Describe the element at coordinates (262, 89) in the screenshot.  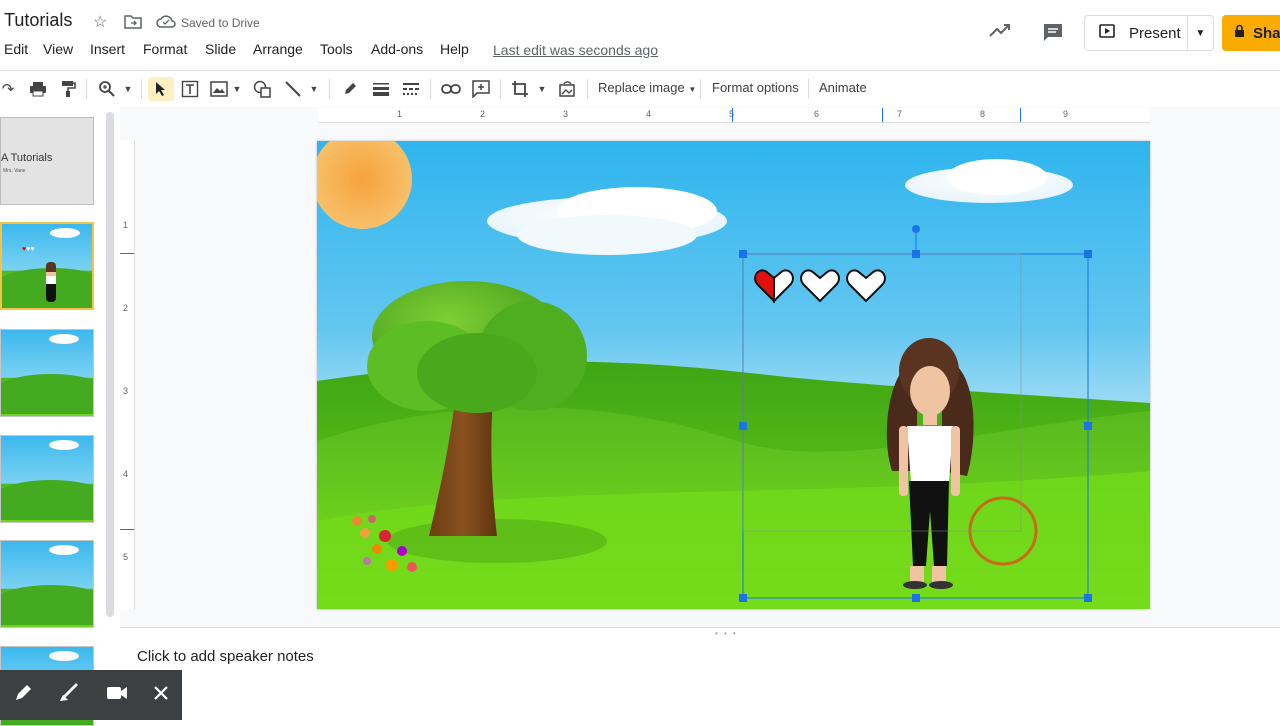
I see `shape-icon` at that location.